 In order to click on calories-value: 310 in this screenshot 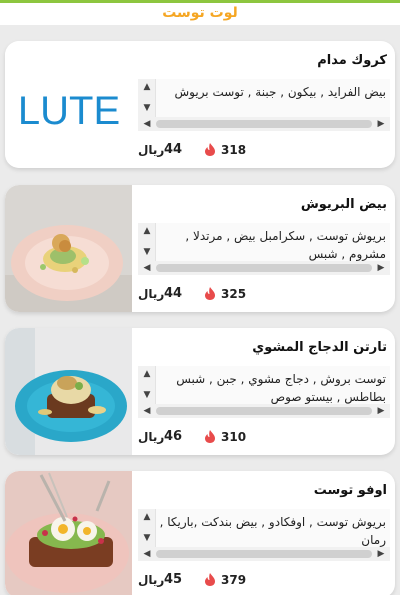, I will do `click(234, 437)`.